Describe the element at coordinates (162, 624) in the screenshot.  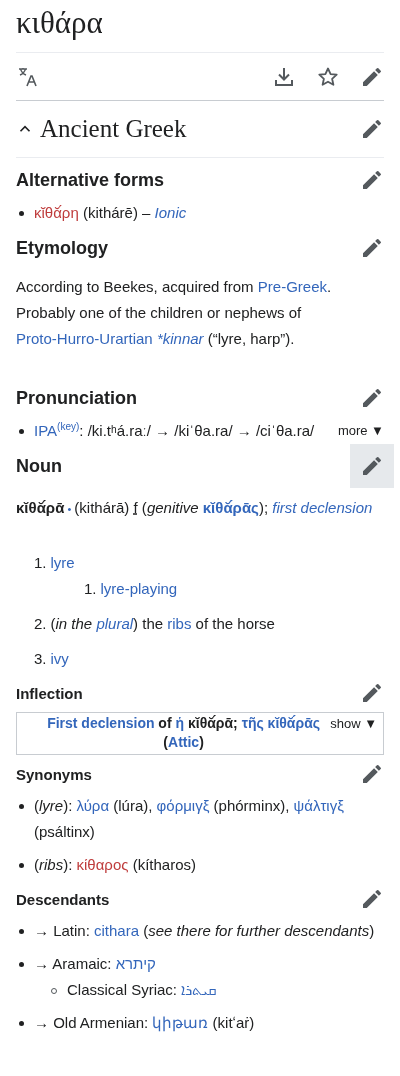
I see `definition: (in the plural) the ribs of the horse` at that location.